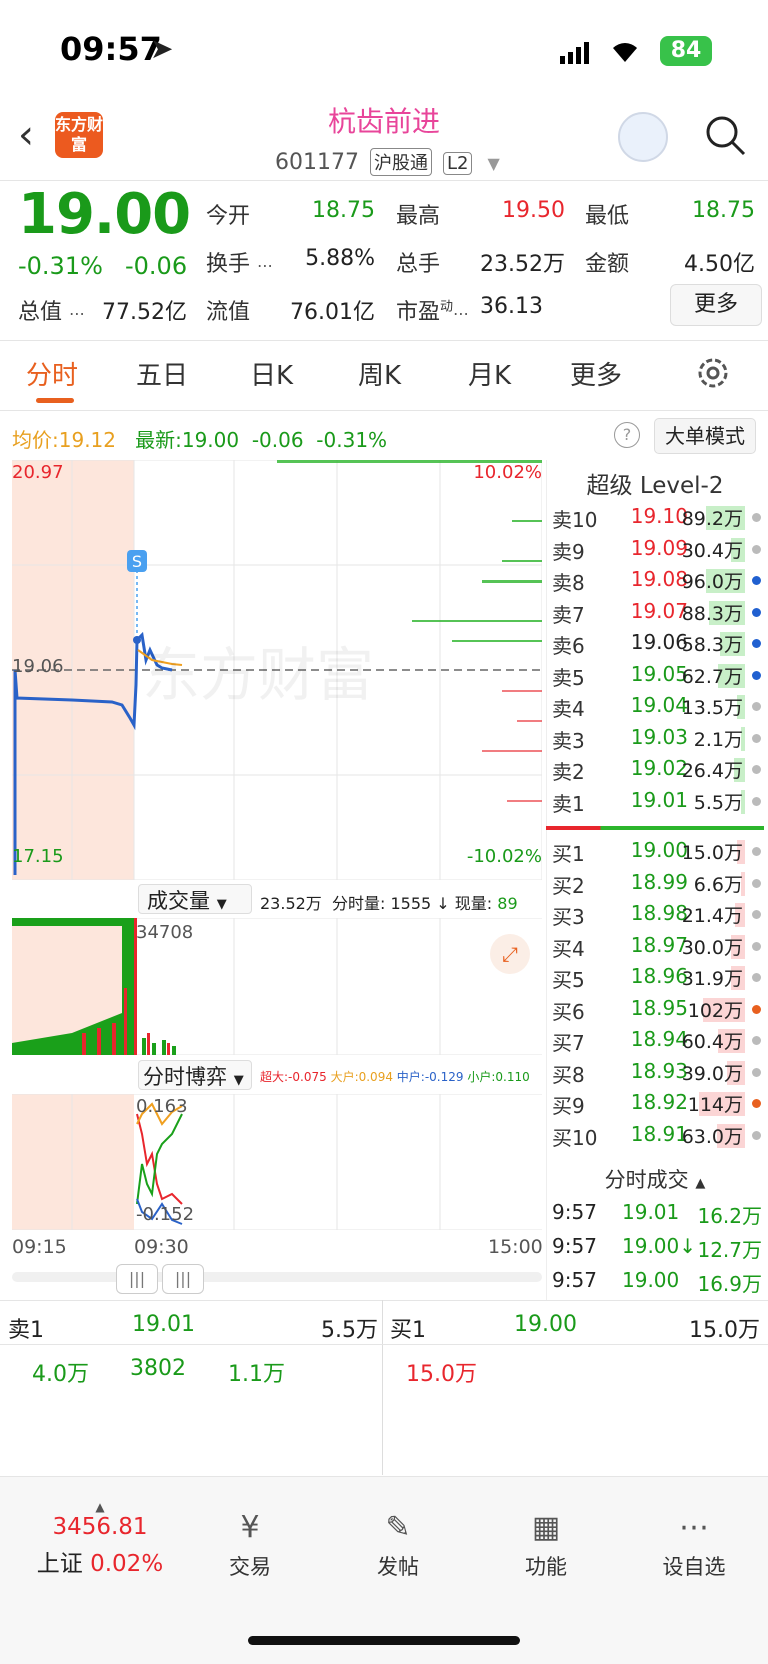 The image size is (768, 1664). I want to click on level-price: 19.10, so click(659, 516).